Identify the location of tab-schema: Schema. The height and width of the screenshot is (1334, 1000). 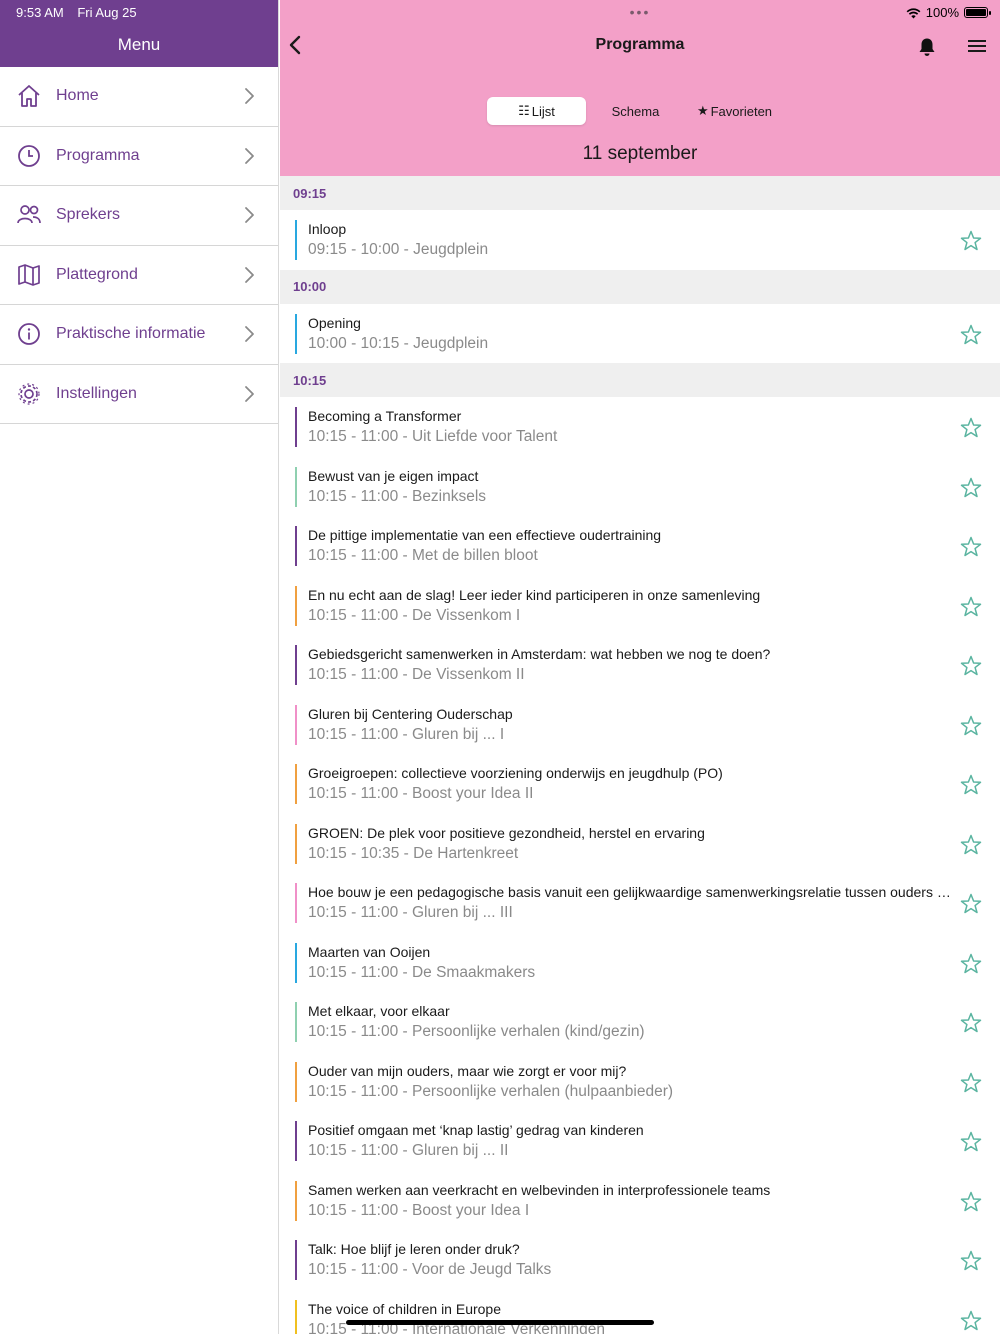
(635, 111).